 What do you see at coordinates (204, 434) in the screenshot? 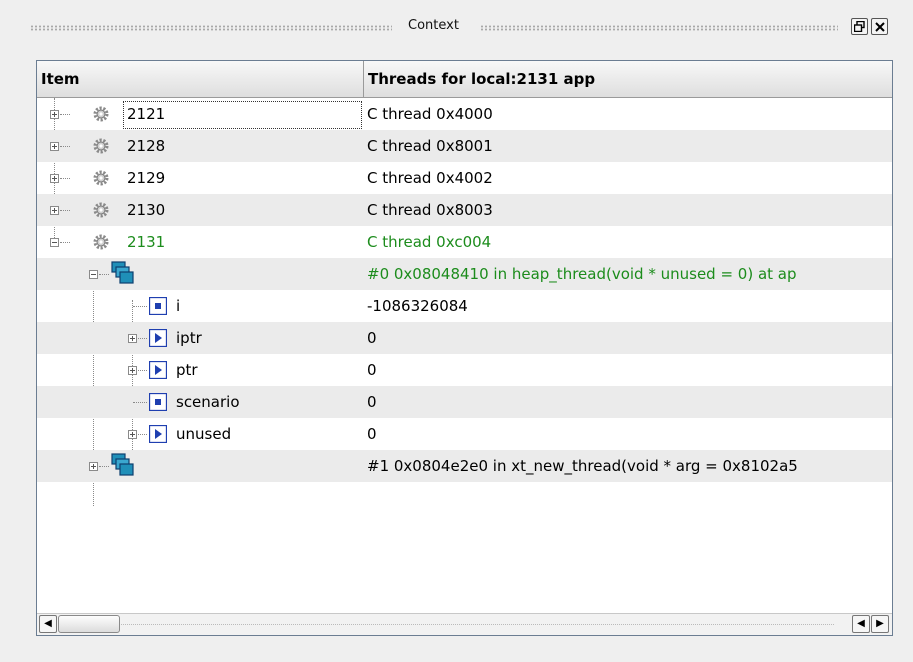
I see `variable-name: unused` at bounding box center [204, 434].